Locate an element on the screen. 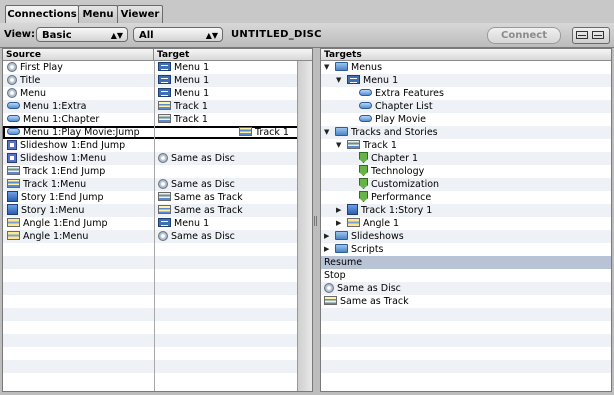 This screenshot has height=395, width=614. tab-connections: Connections is located at coordinates (42, 14).